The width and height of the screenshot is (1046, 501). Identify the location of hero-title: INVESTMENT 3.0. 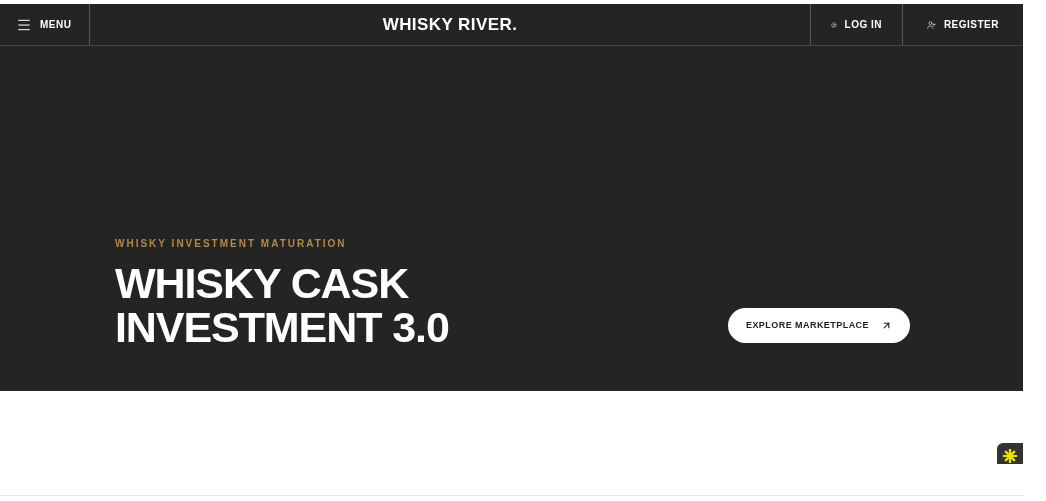
(282, 327).